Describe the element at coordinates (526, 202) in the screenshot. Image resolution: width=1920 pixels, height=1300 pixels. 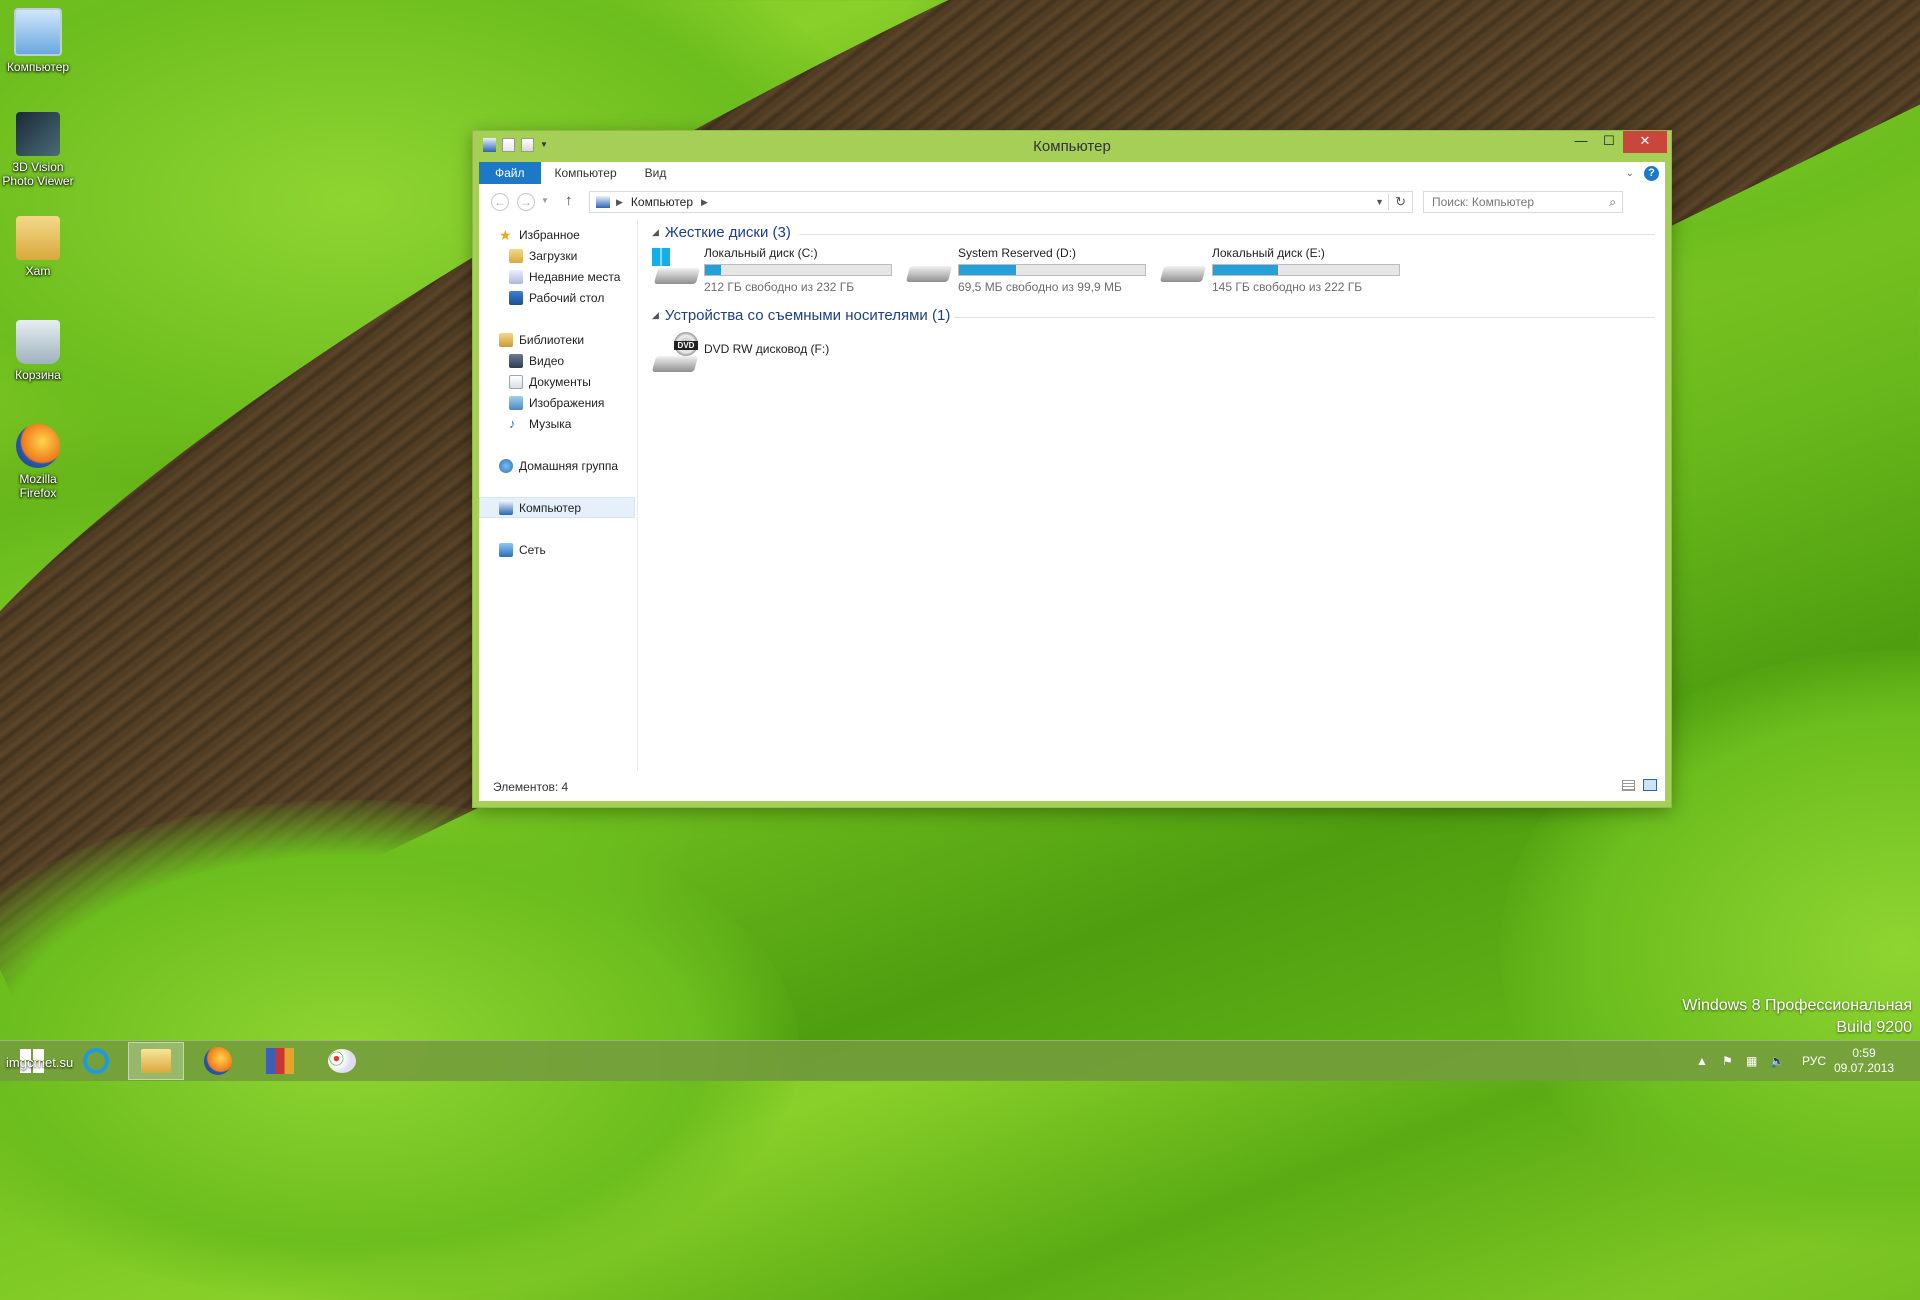
I see `forward-button: →` at that location.